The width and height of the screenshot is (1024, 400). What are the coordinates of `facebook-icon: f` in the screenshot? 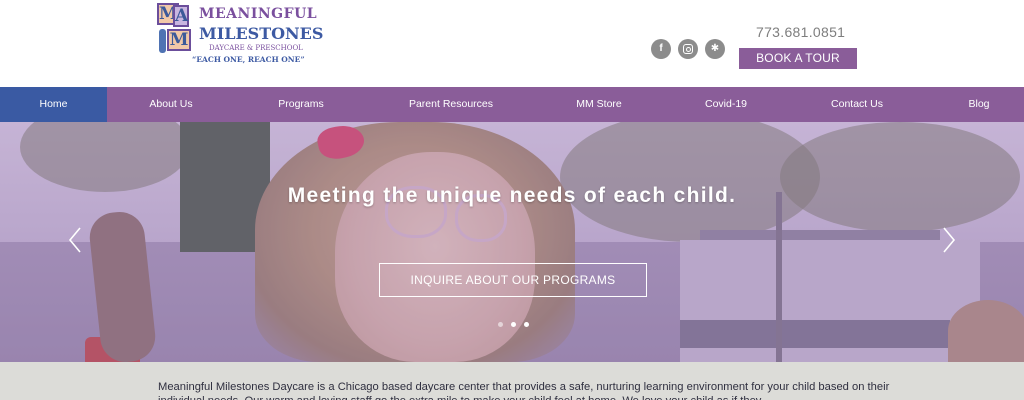 It's located at (661, 49).